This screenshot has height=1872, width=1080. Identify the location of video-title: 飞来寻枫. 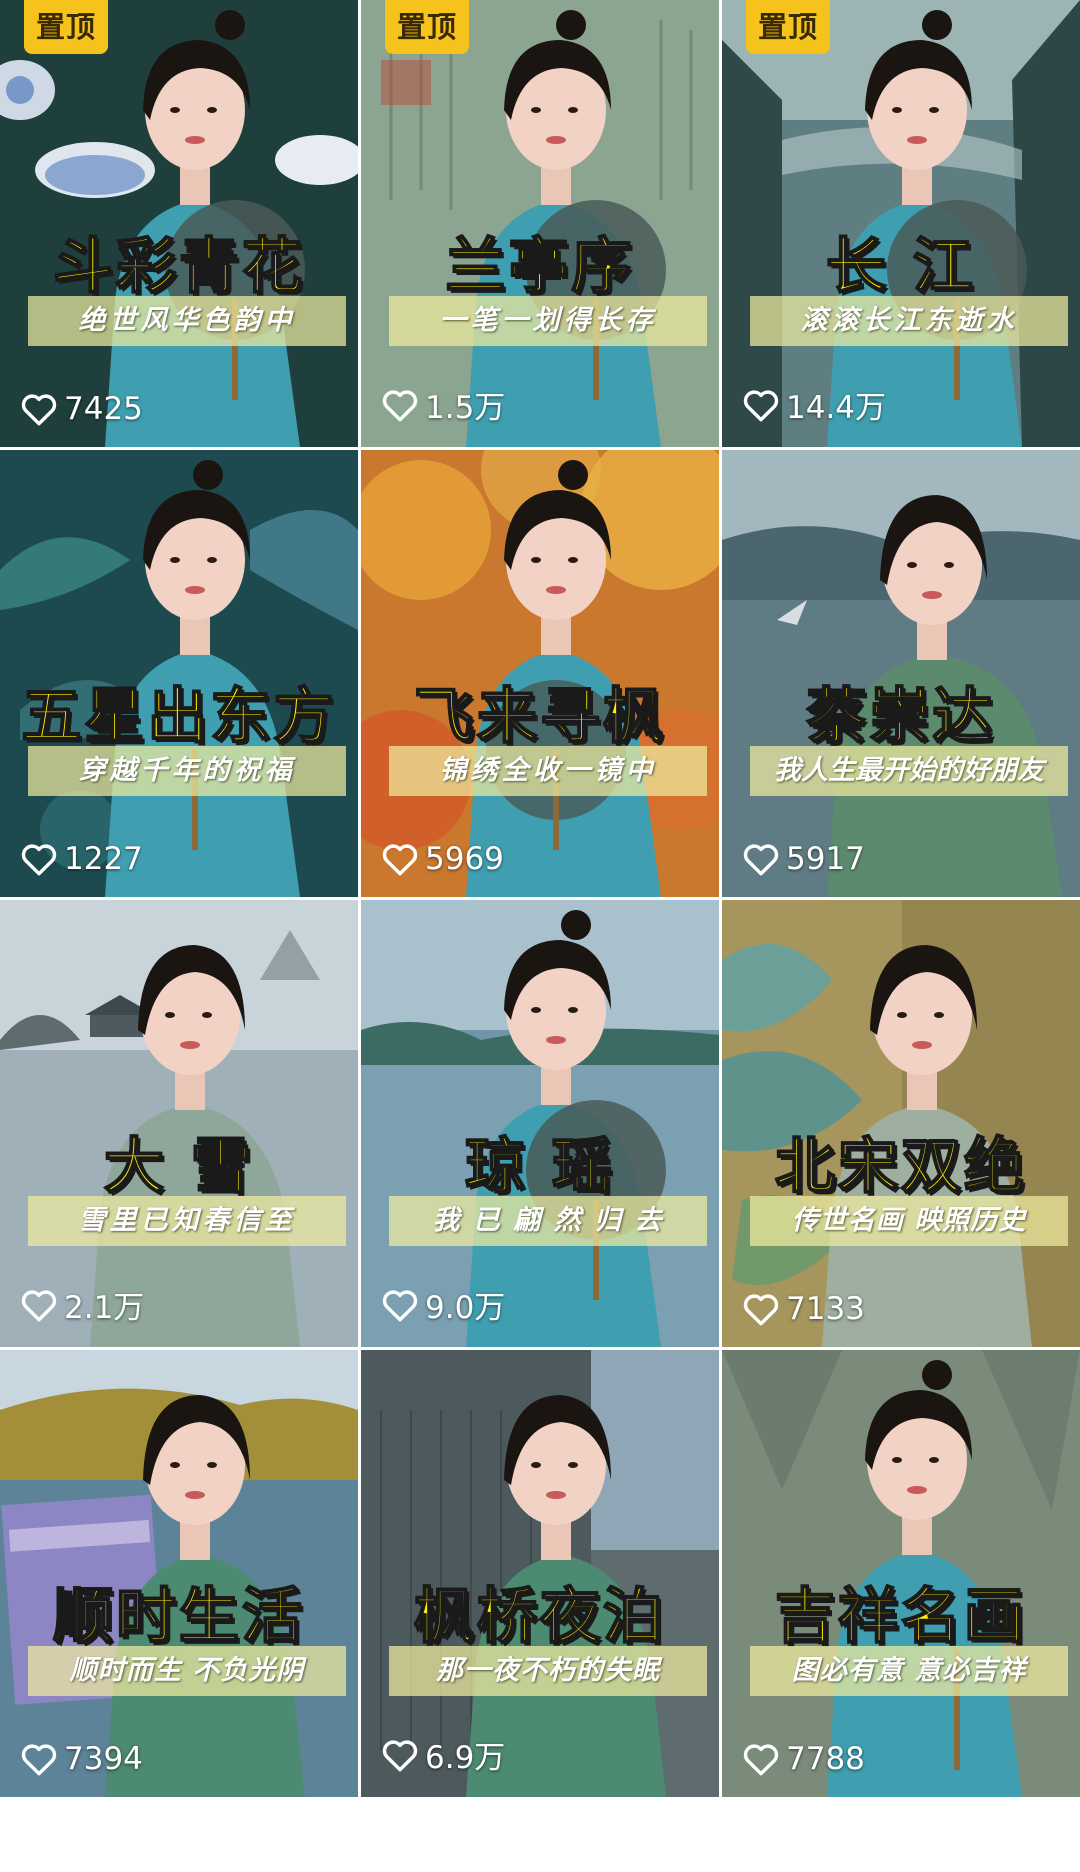
(539, 717).